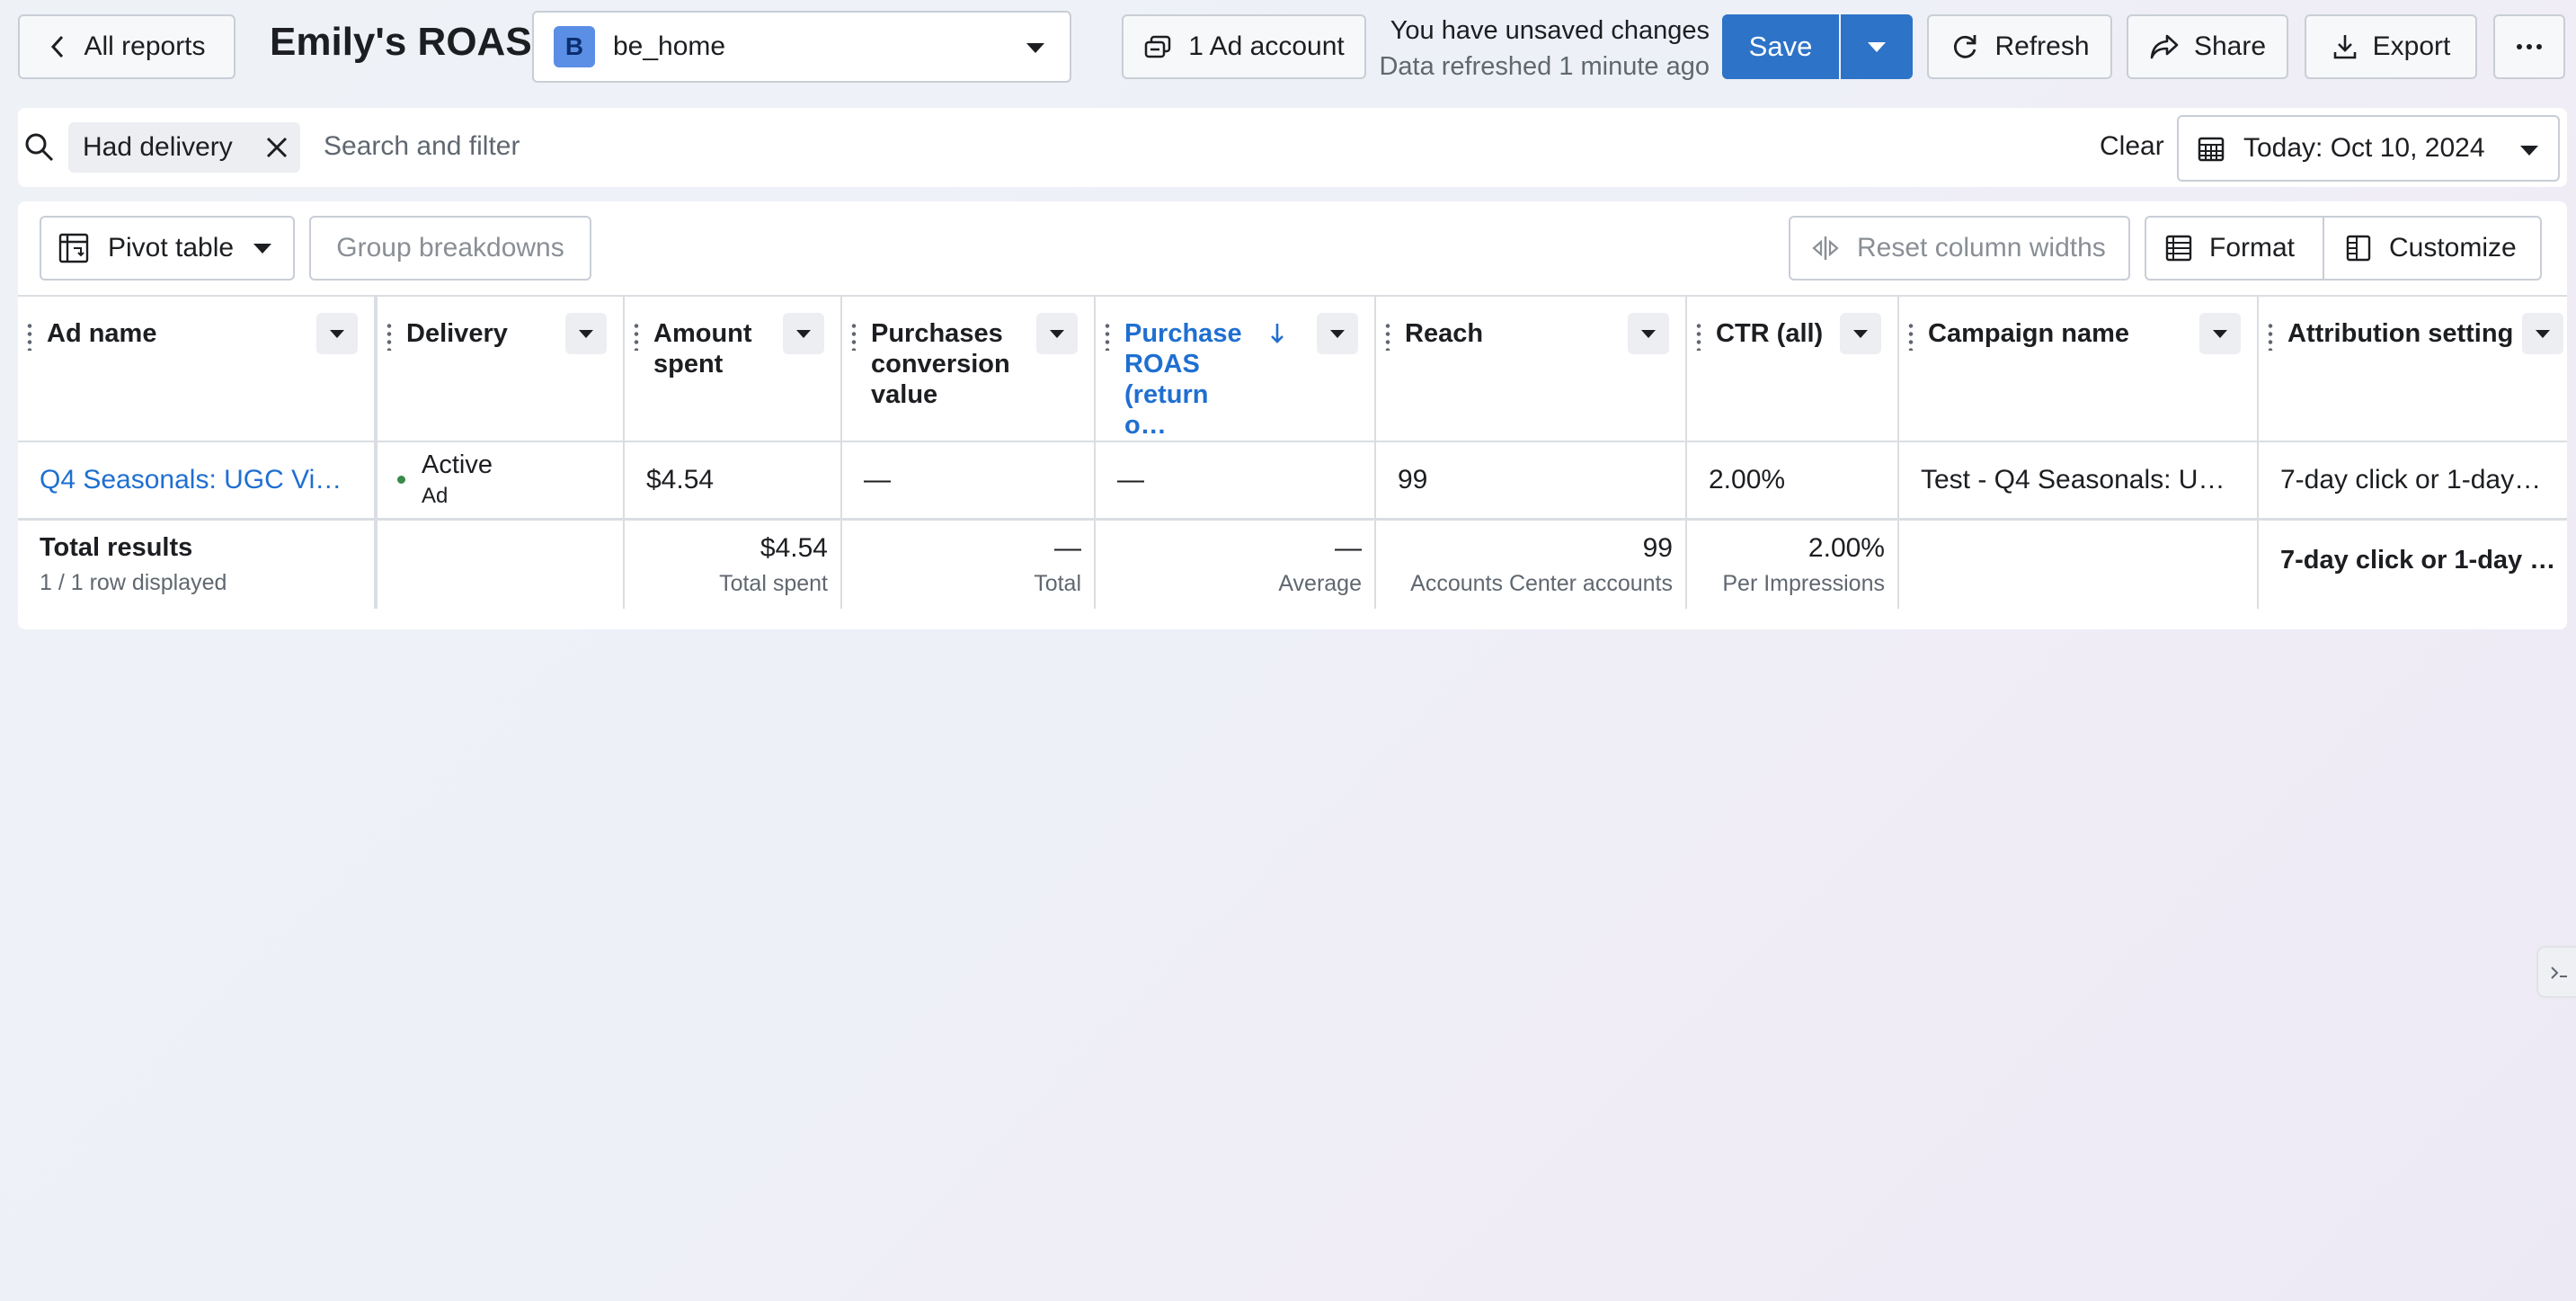 This screenshot has width=2576, height=1301. Describe the element at coordinates (1320, 583) in the screenshot. I see `totals-purchase-roas-caption: Average` at that location.